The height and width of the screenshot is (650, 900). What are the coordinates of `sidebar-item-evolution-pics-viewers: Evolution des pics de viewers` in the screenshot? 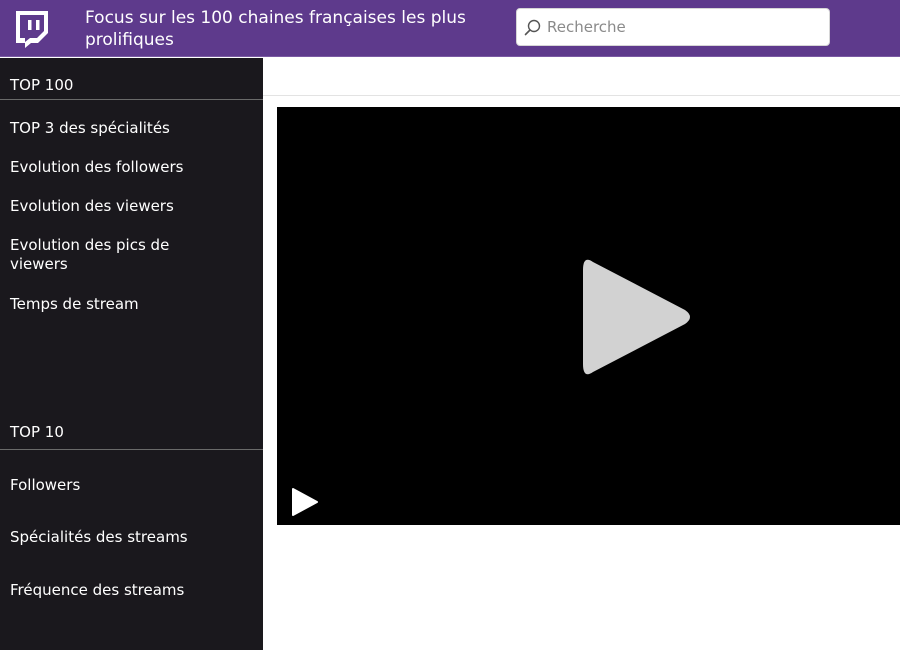 It's located at (97, 255).